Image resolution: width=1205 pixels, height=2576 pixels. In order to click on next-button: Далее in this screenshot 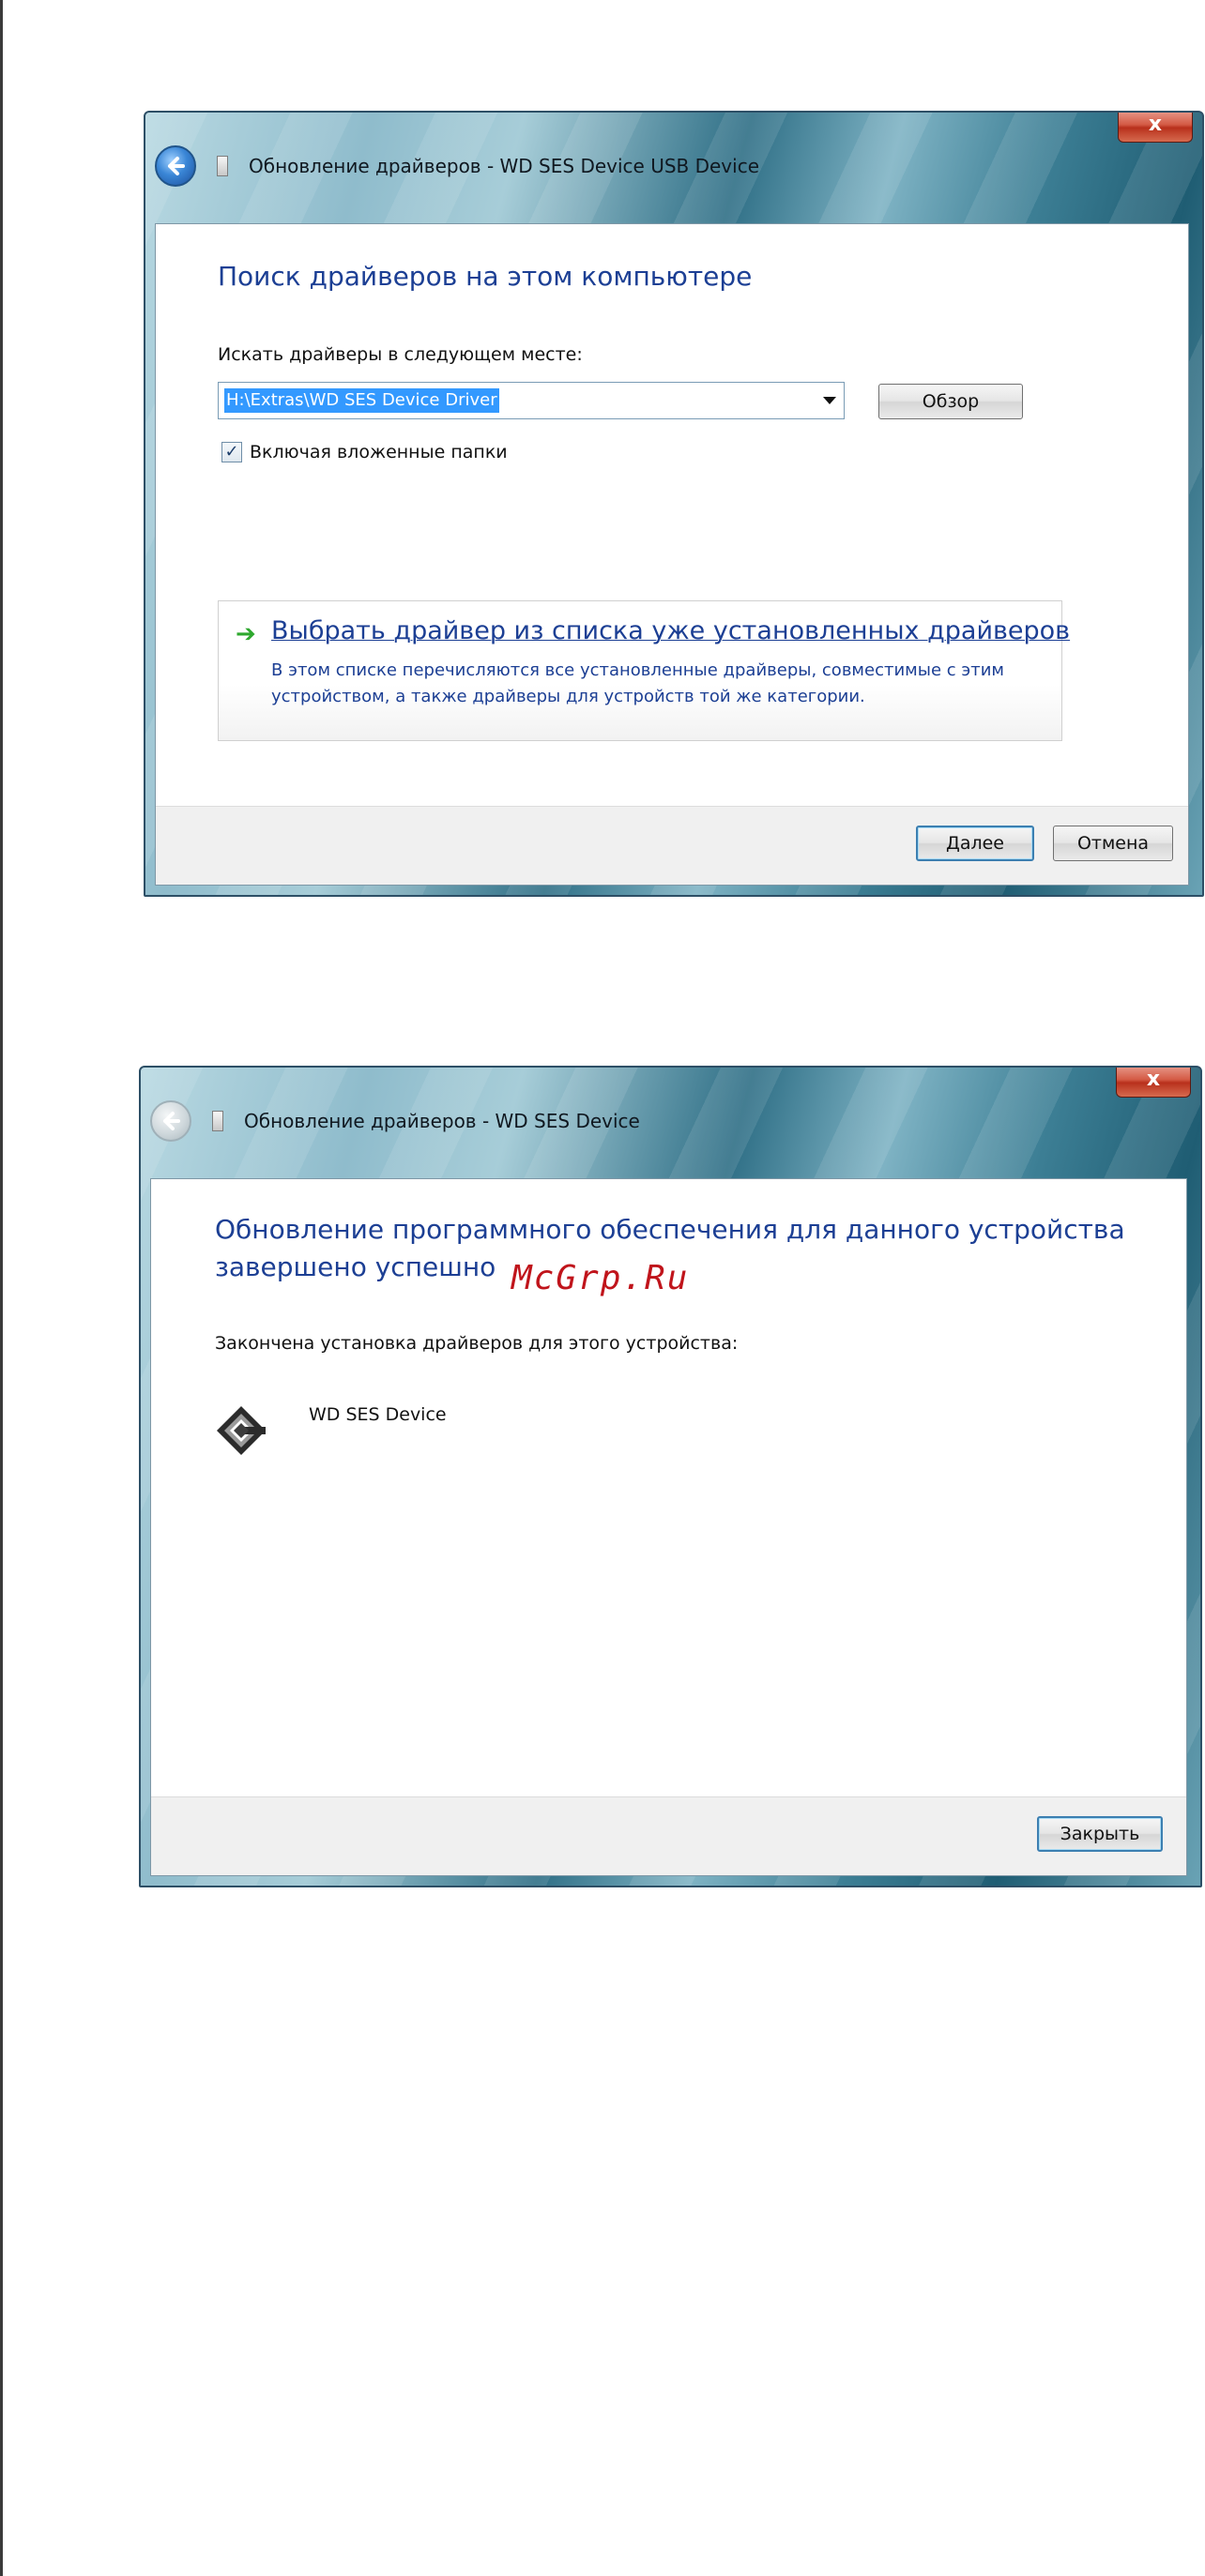, I will do `click(975, 843)`.